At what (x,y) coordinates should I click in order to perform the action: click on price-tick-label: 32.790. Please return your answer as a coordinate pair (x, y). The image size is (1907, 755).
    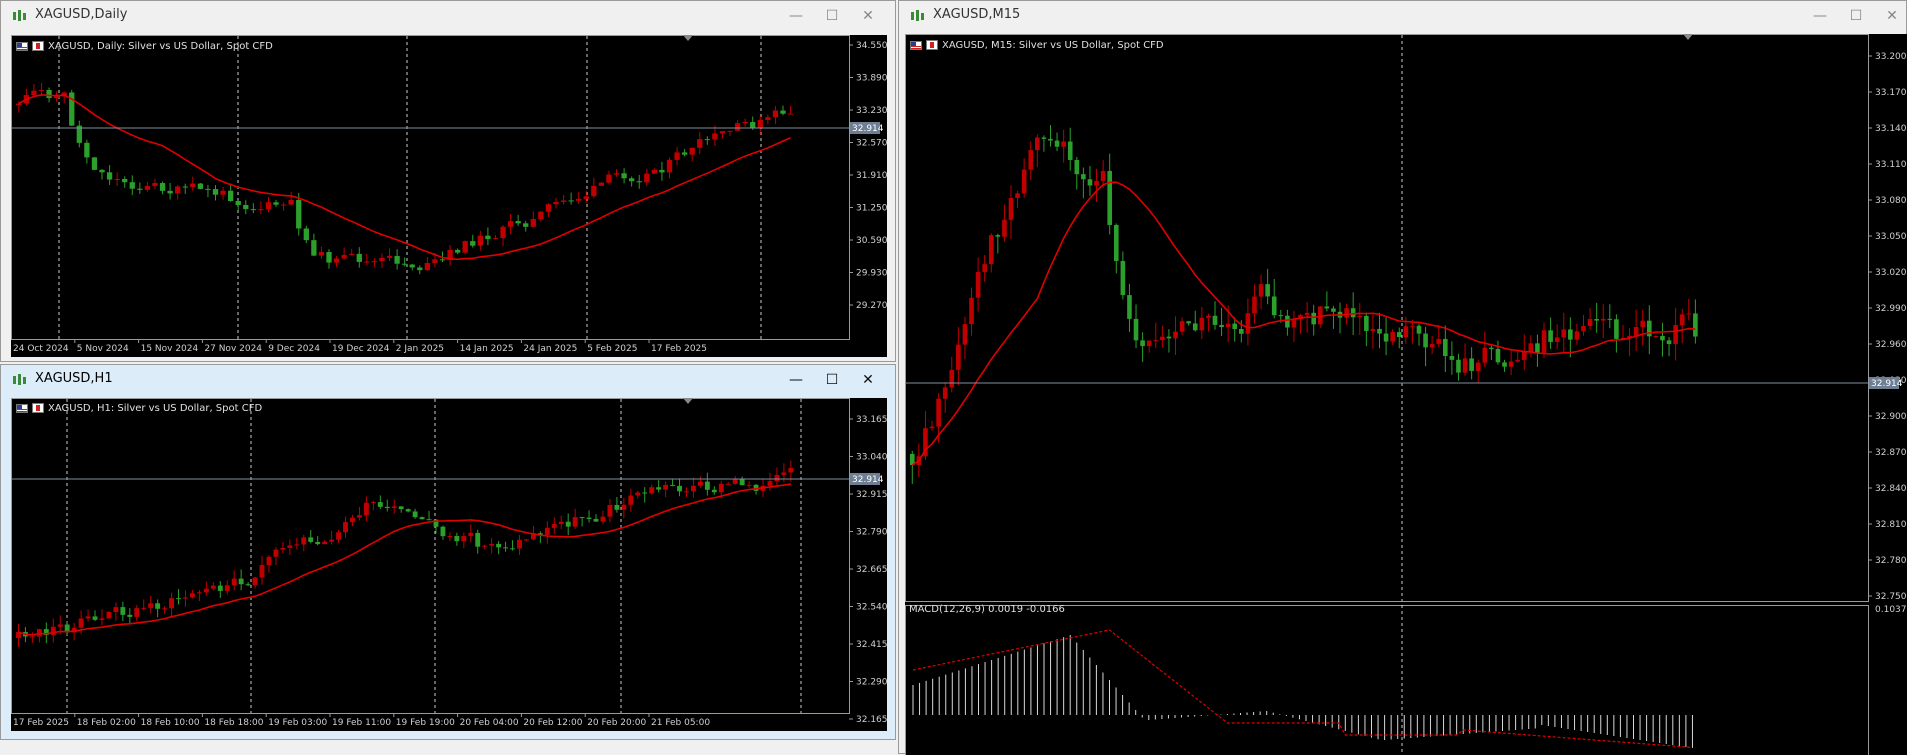
    Looking at the image, I should click on (871, 533).